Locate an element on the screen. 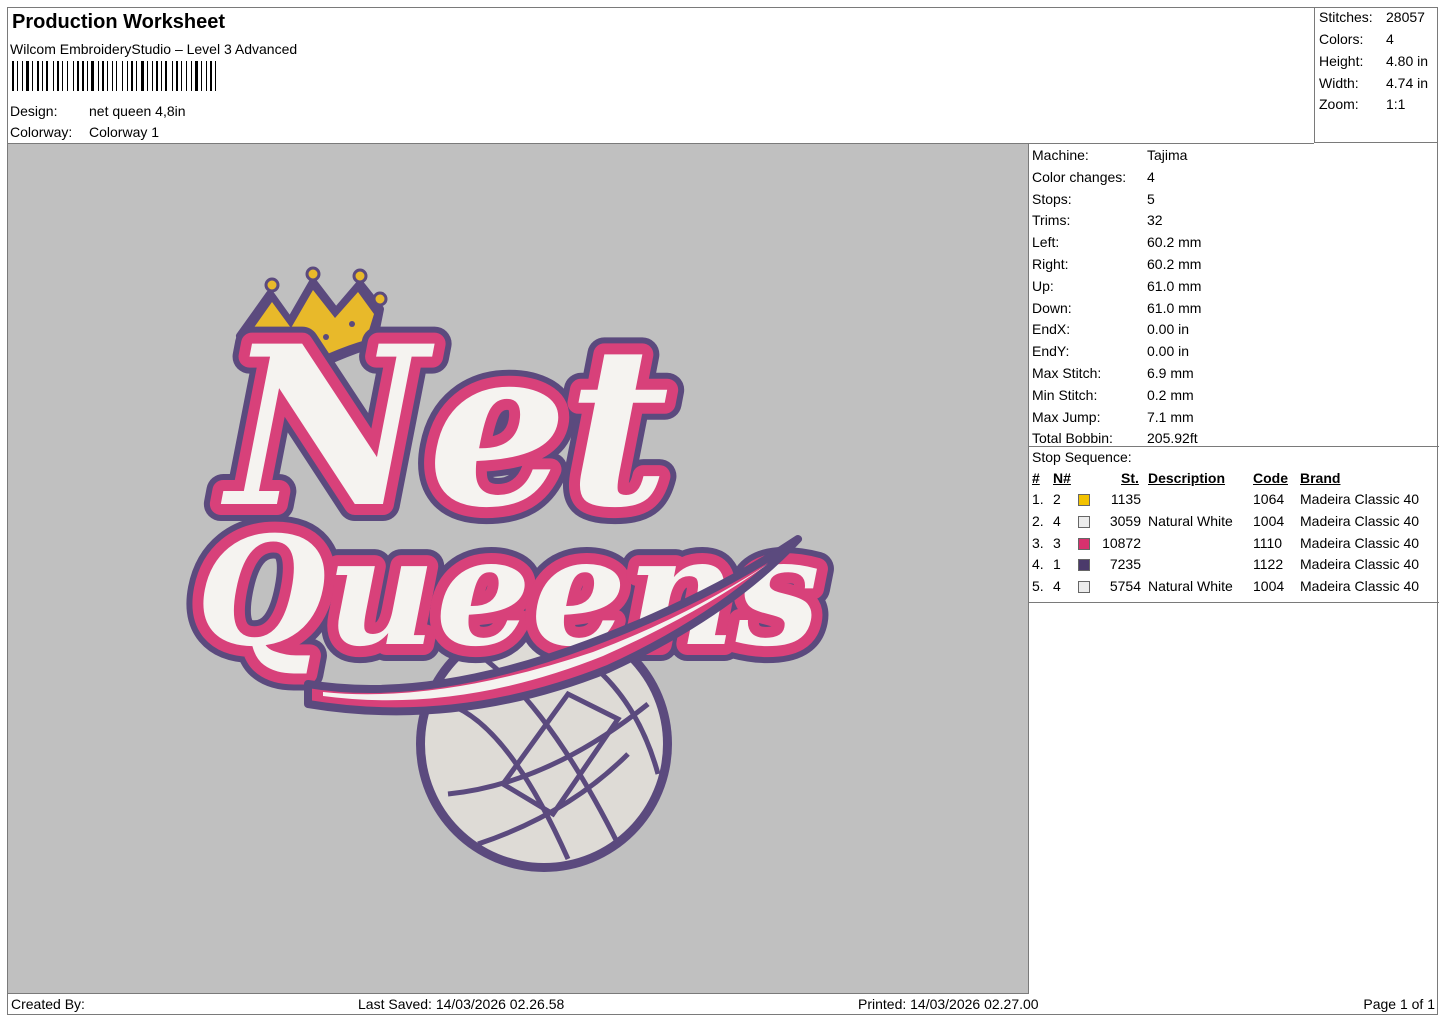 Image resolution: width=1445 pixels, height=1021 pixels. stop-sequence-title: Stop Sequence: is located at coordinates (1082, 457).